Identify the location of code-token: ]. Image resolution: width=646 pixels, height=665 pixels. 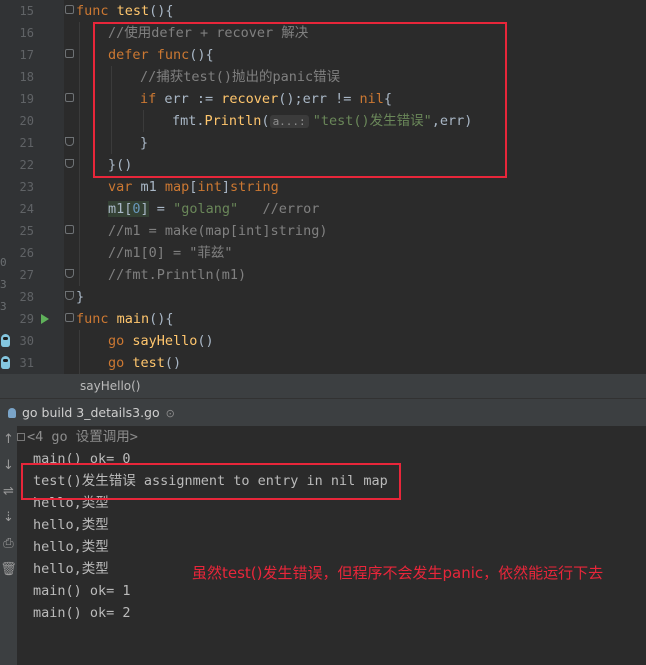
(144, 209).